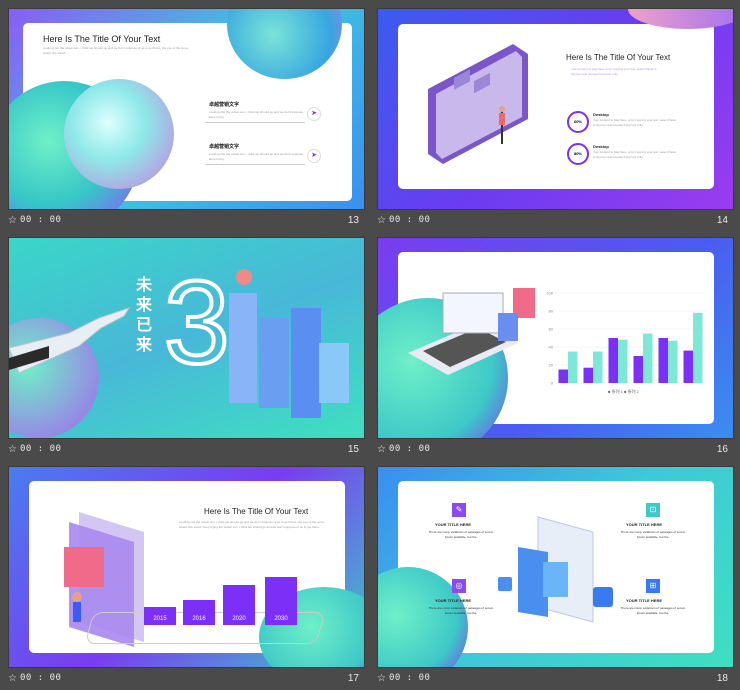 The height and width of the screenshot is (690, 740). I want to click on slide-number: 18, so click(722, 678).